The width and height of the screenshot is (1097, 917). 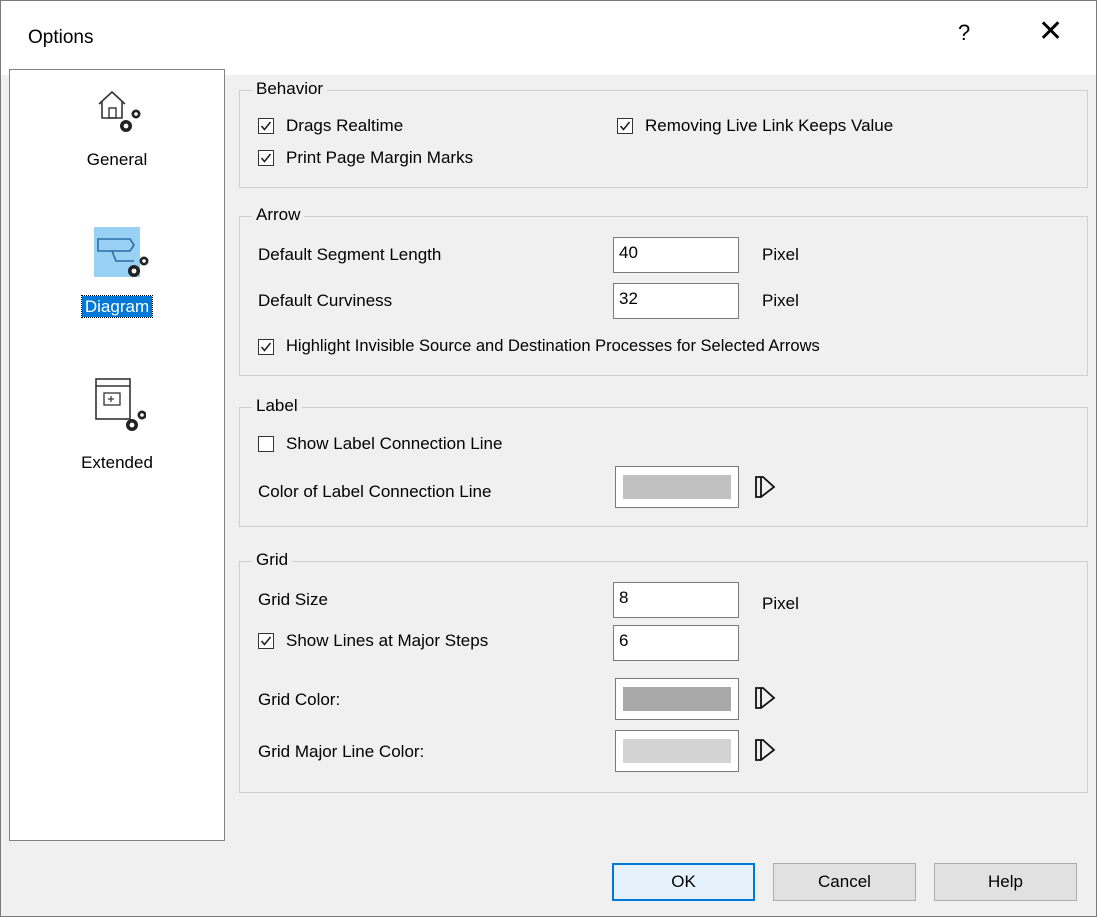 What do you see at coordinates (123, 258) in the screenshot?
I see `diagram-settings-icon` at bounding box center [123, 258].